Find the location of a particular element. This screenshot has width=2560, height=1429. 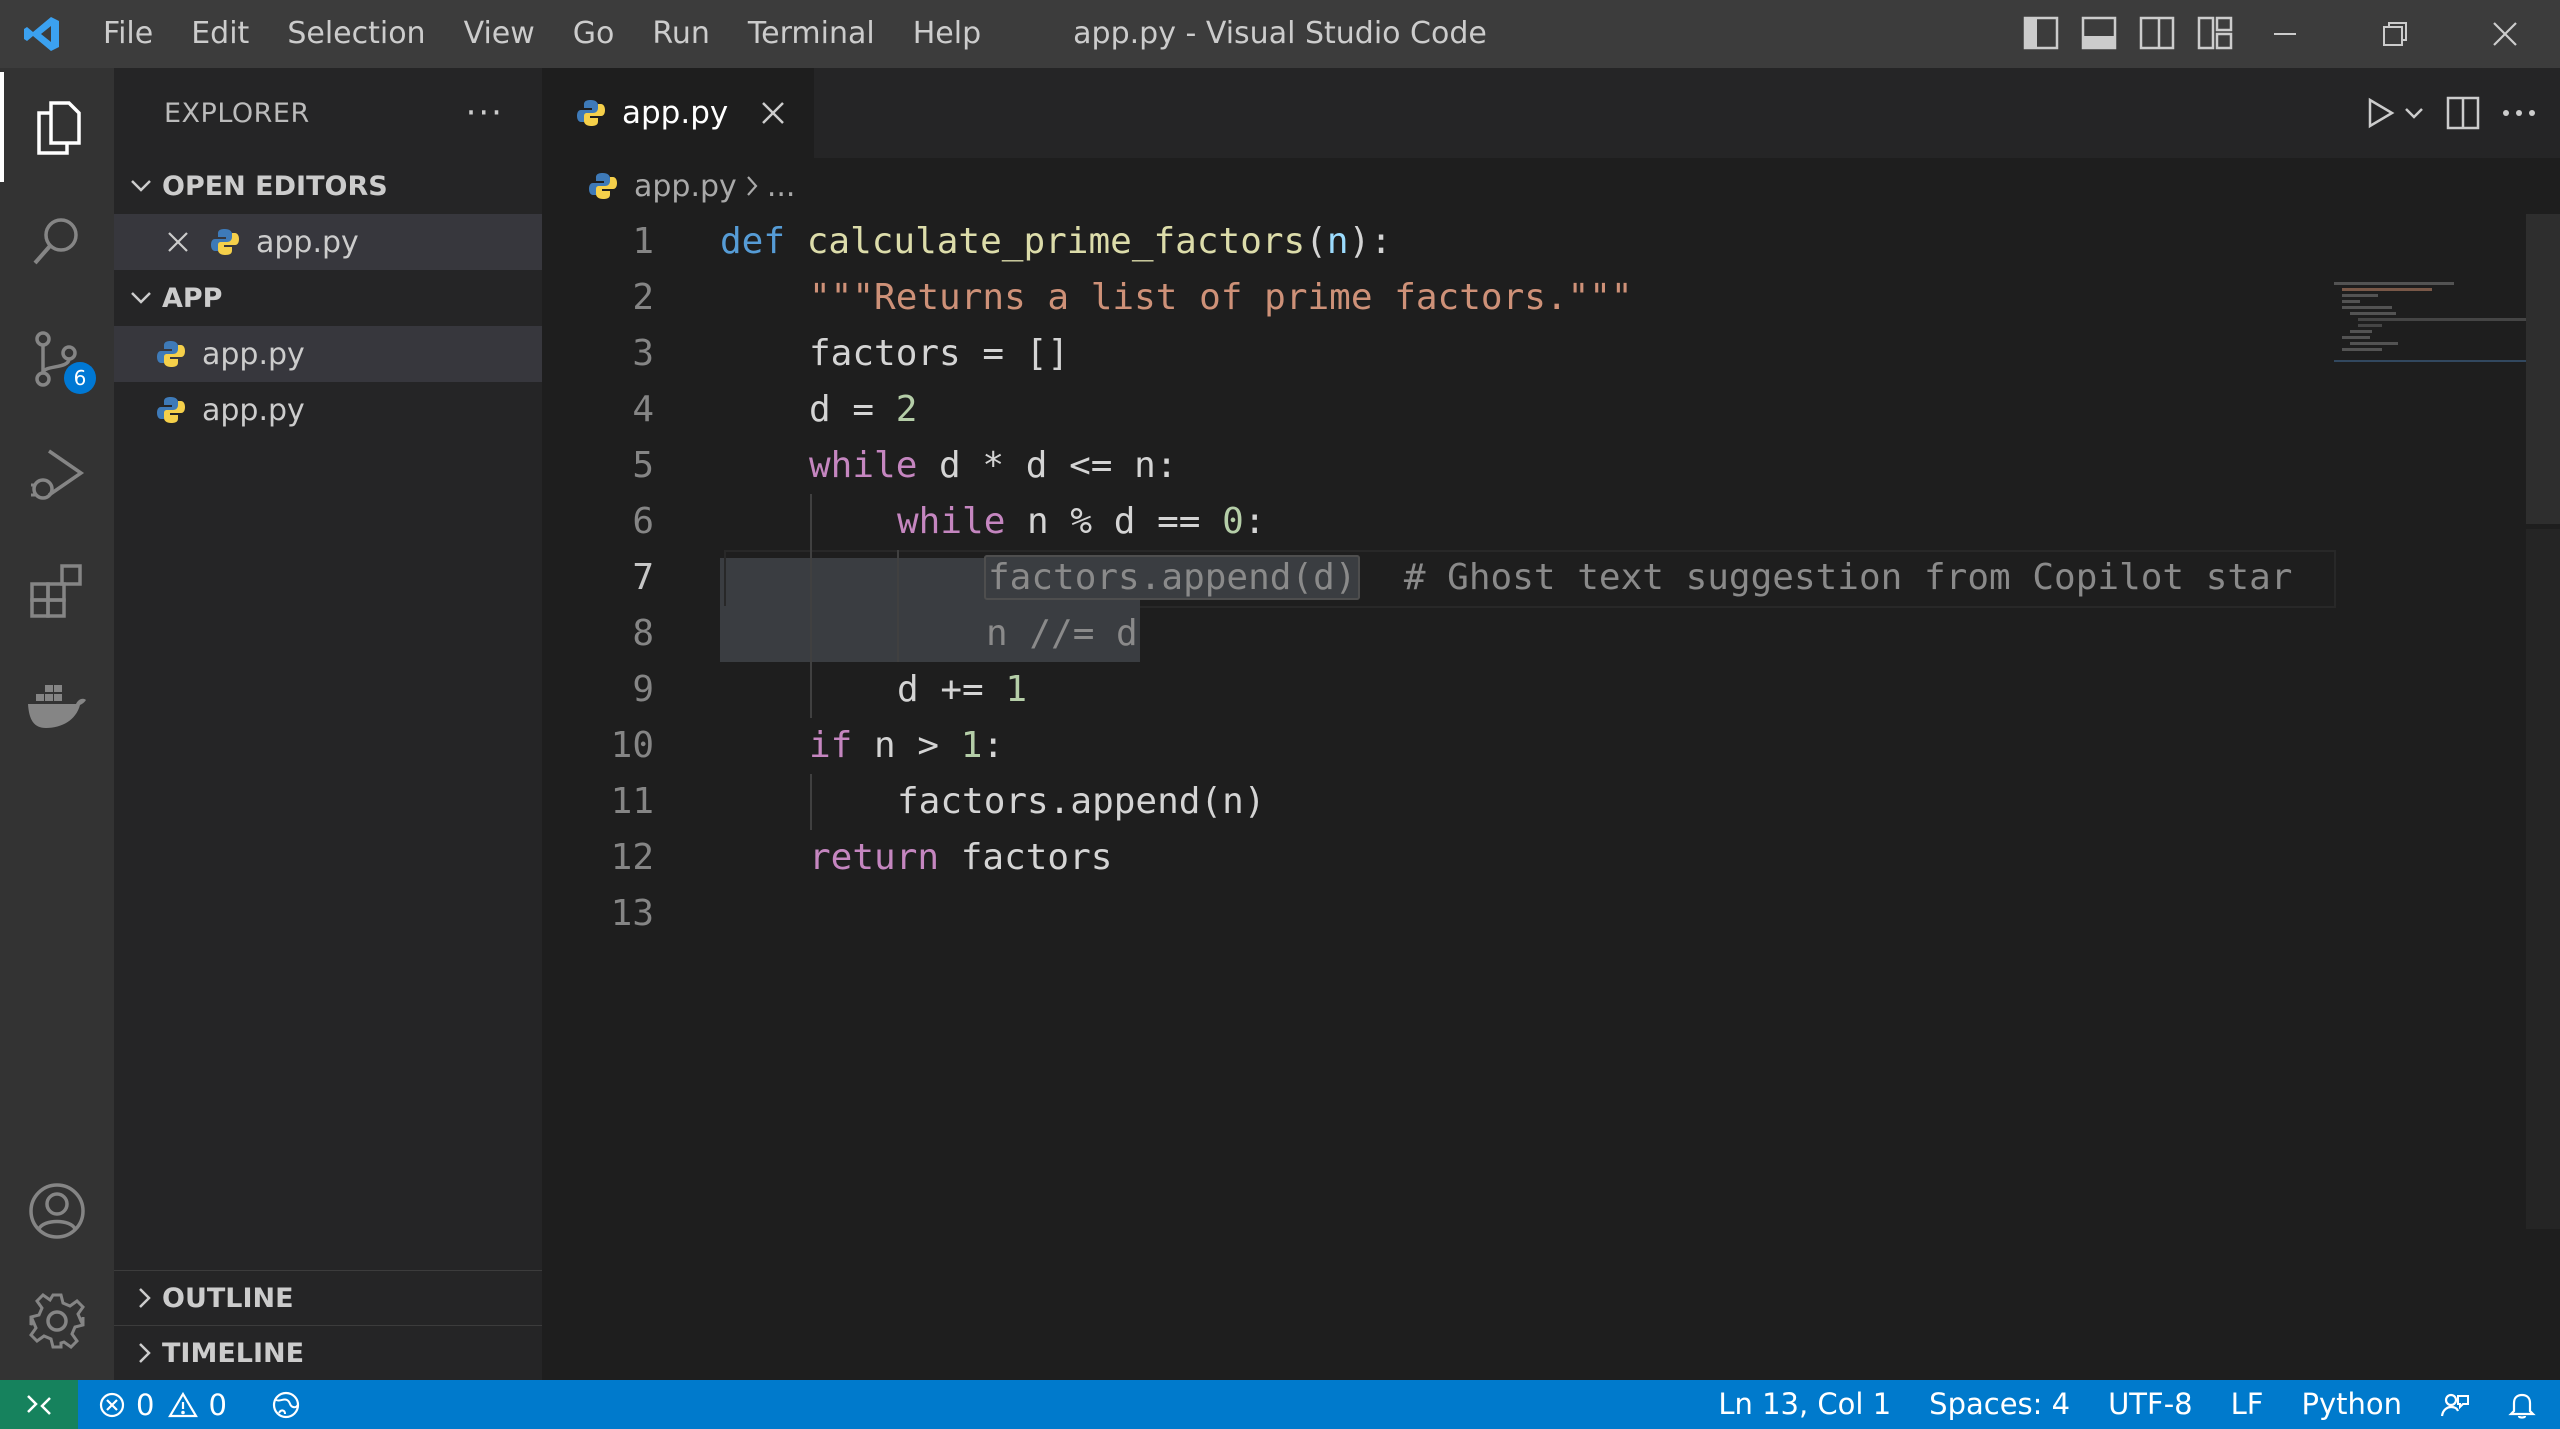

copilot-ghost-text: n //= d is located at coordinates (1062, 633).